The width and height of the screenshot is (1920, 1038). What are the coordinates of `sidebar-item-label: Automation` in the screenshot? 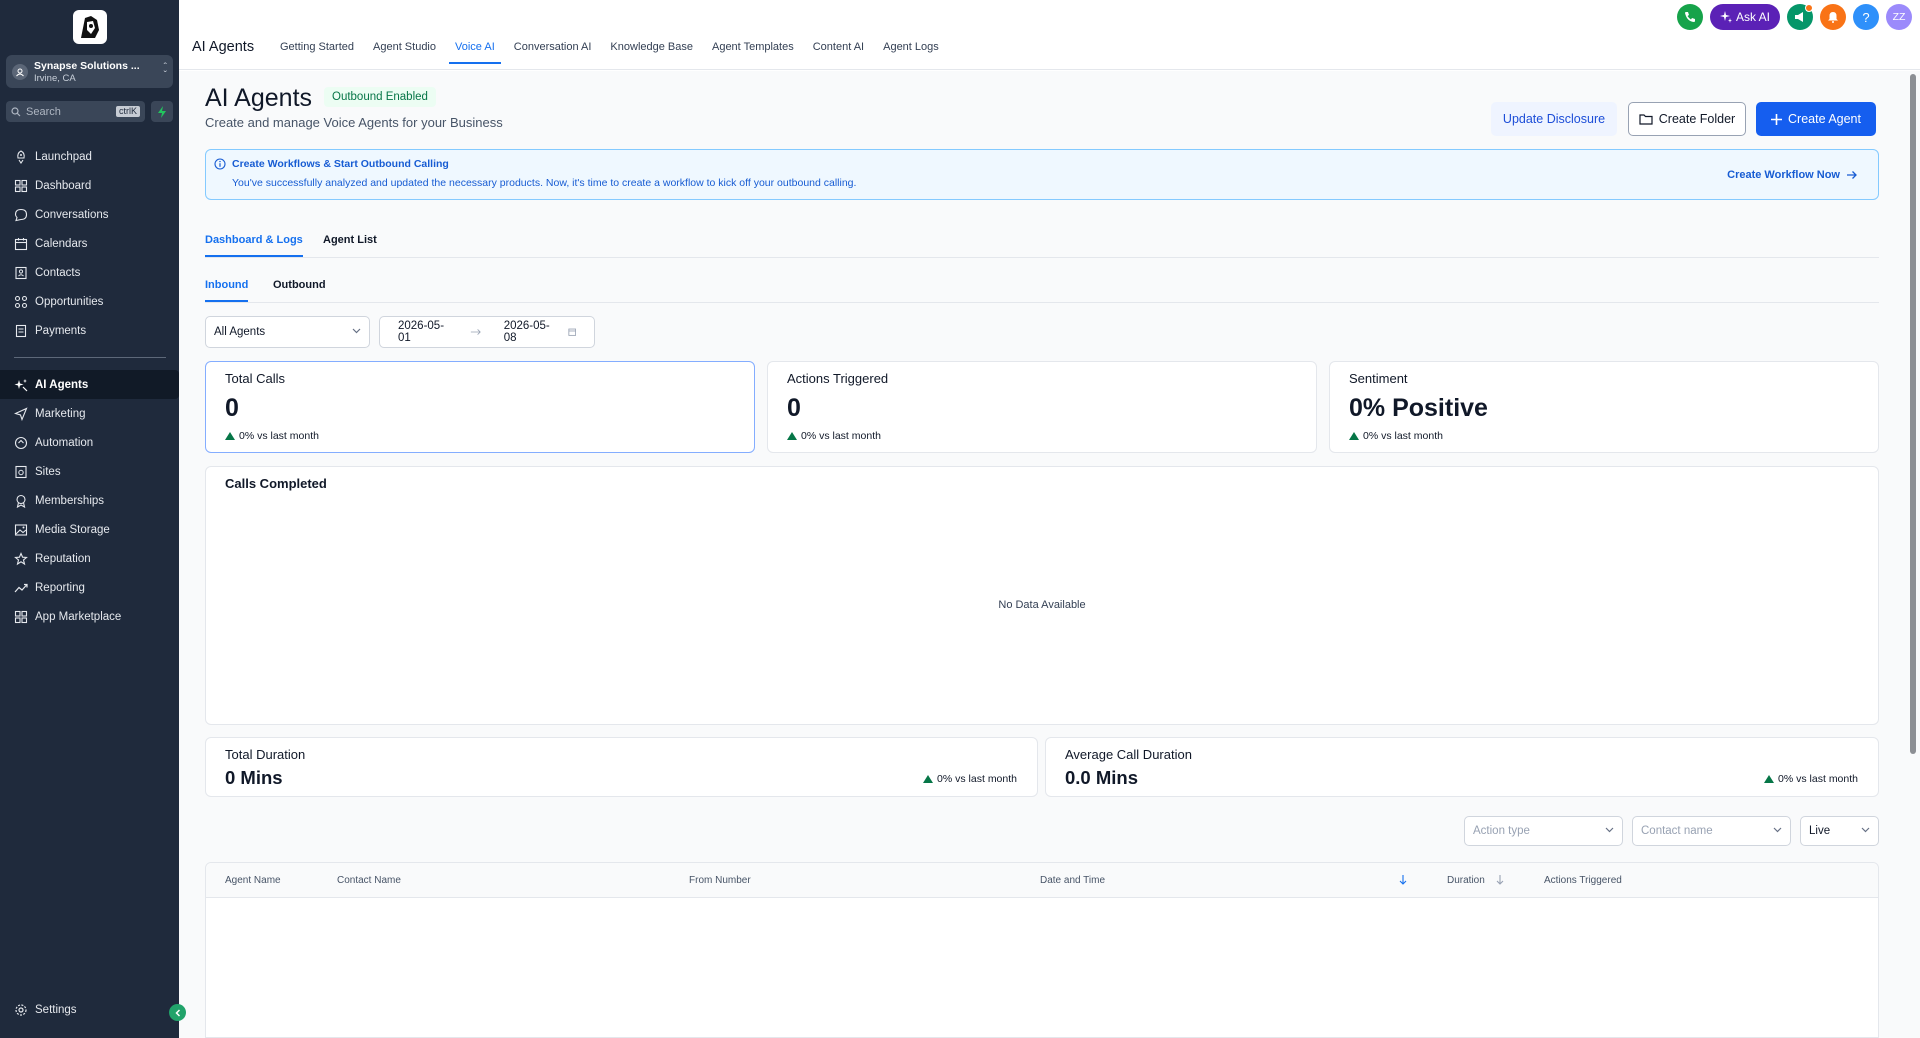 It's located at (64, 442).